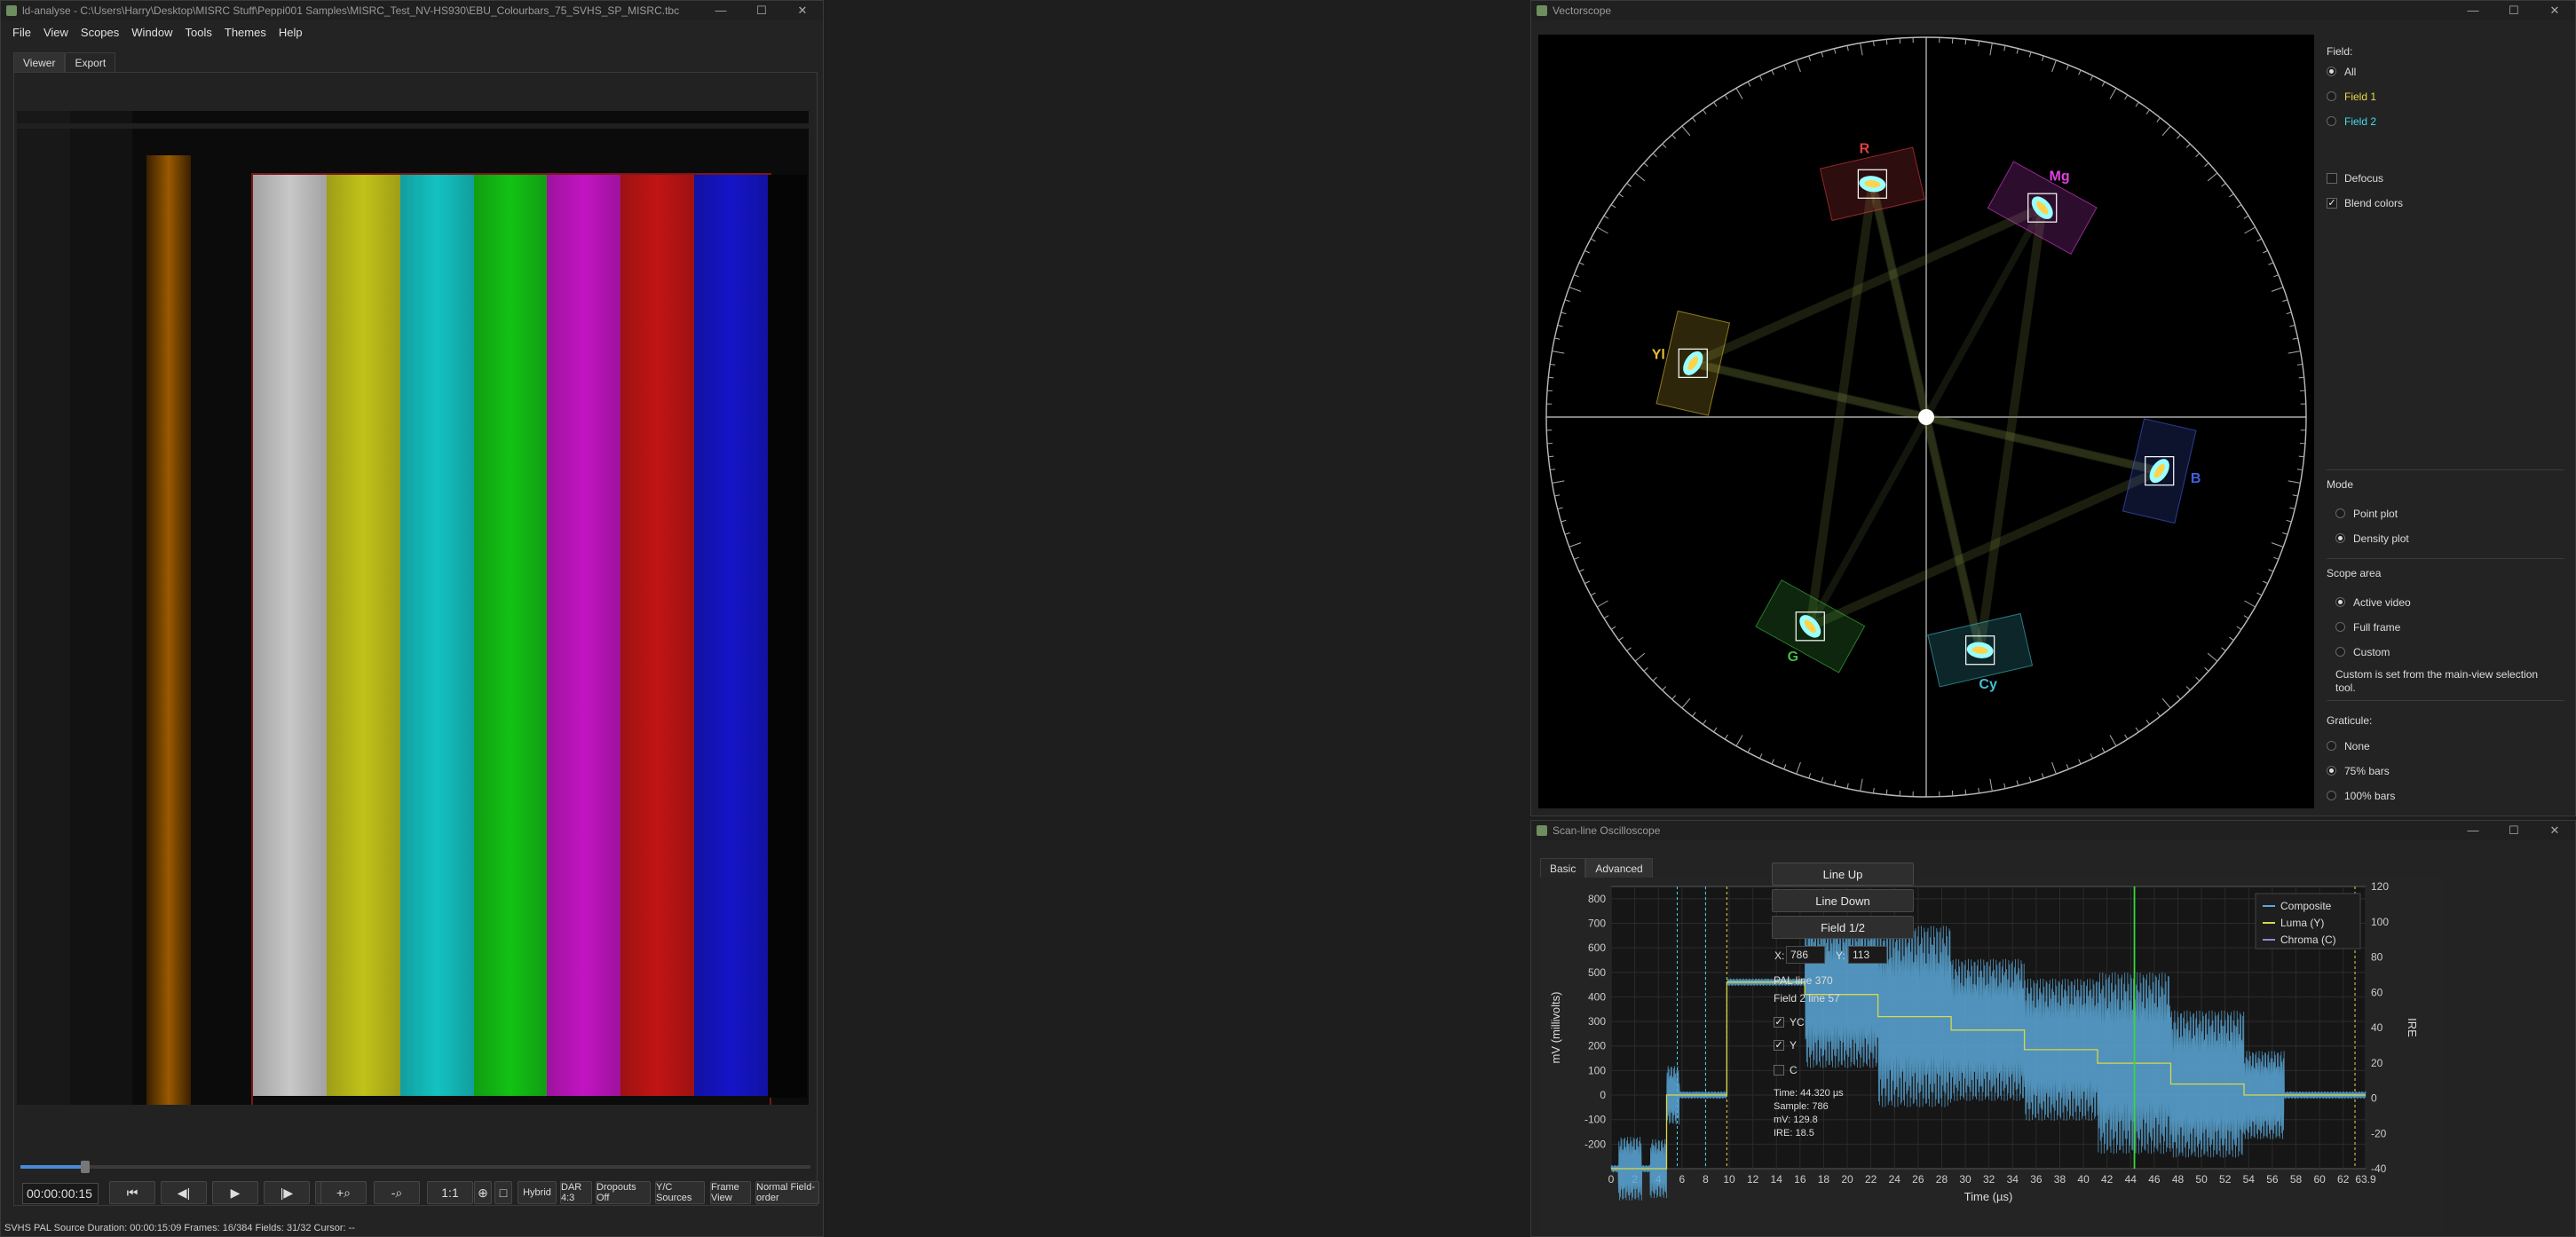 The height and width of the screenshot is (1237, 2576). Describe the element at coordinates (412, 31) in the screenshot. I see `menubar: File View Scopes Window Tools Themes Help` at that location.